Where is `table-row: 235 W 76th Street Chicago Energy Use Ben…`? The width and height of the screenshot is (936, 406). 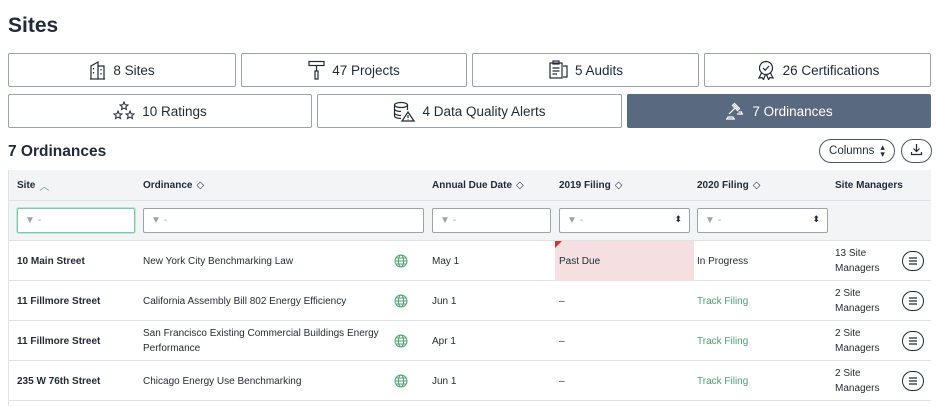
table-row: 235 W 76th Street Chicago Energy Use Ben… is located at coordinates (470, 381).